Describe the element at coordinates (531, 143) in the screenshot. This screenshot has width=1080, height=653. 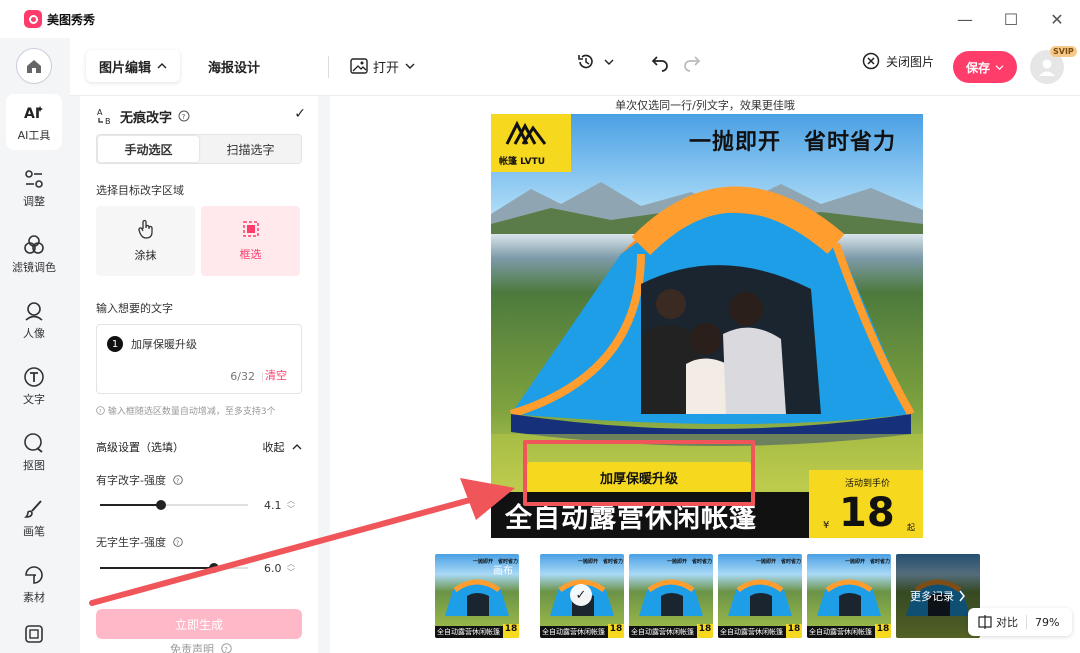
I see `brand-logo: 帐篷 LVTU` at that location.